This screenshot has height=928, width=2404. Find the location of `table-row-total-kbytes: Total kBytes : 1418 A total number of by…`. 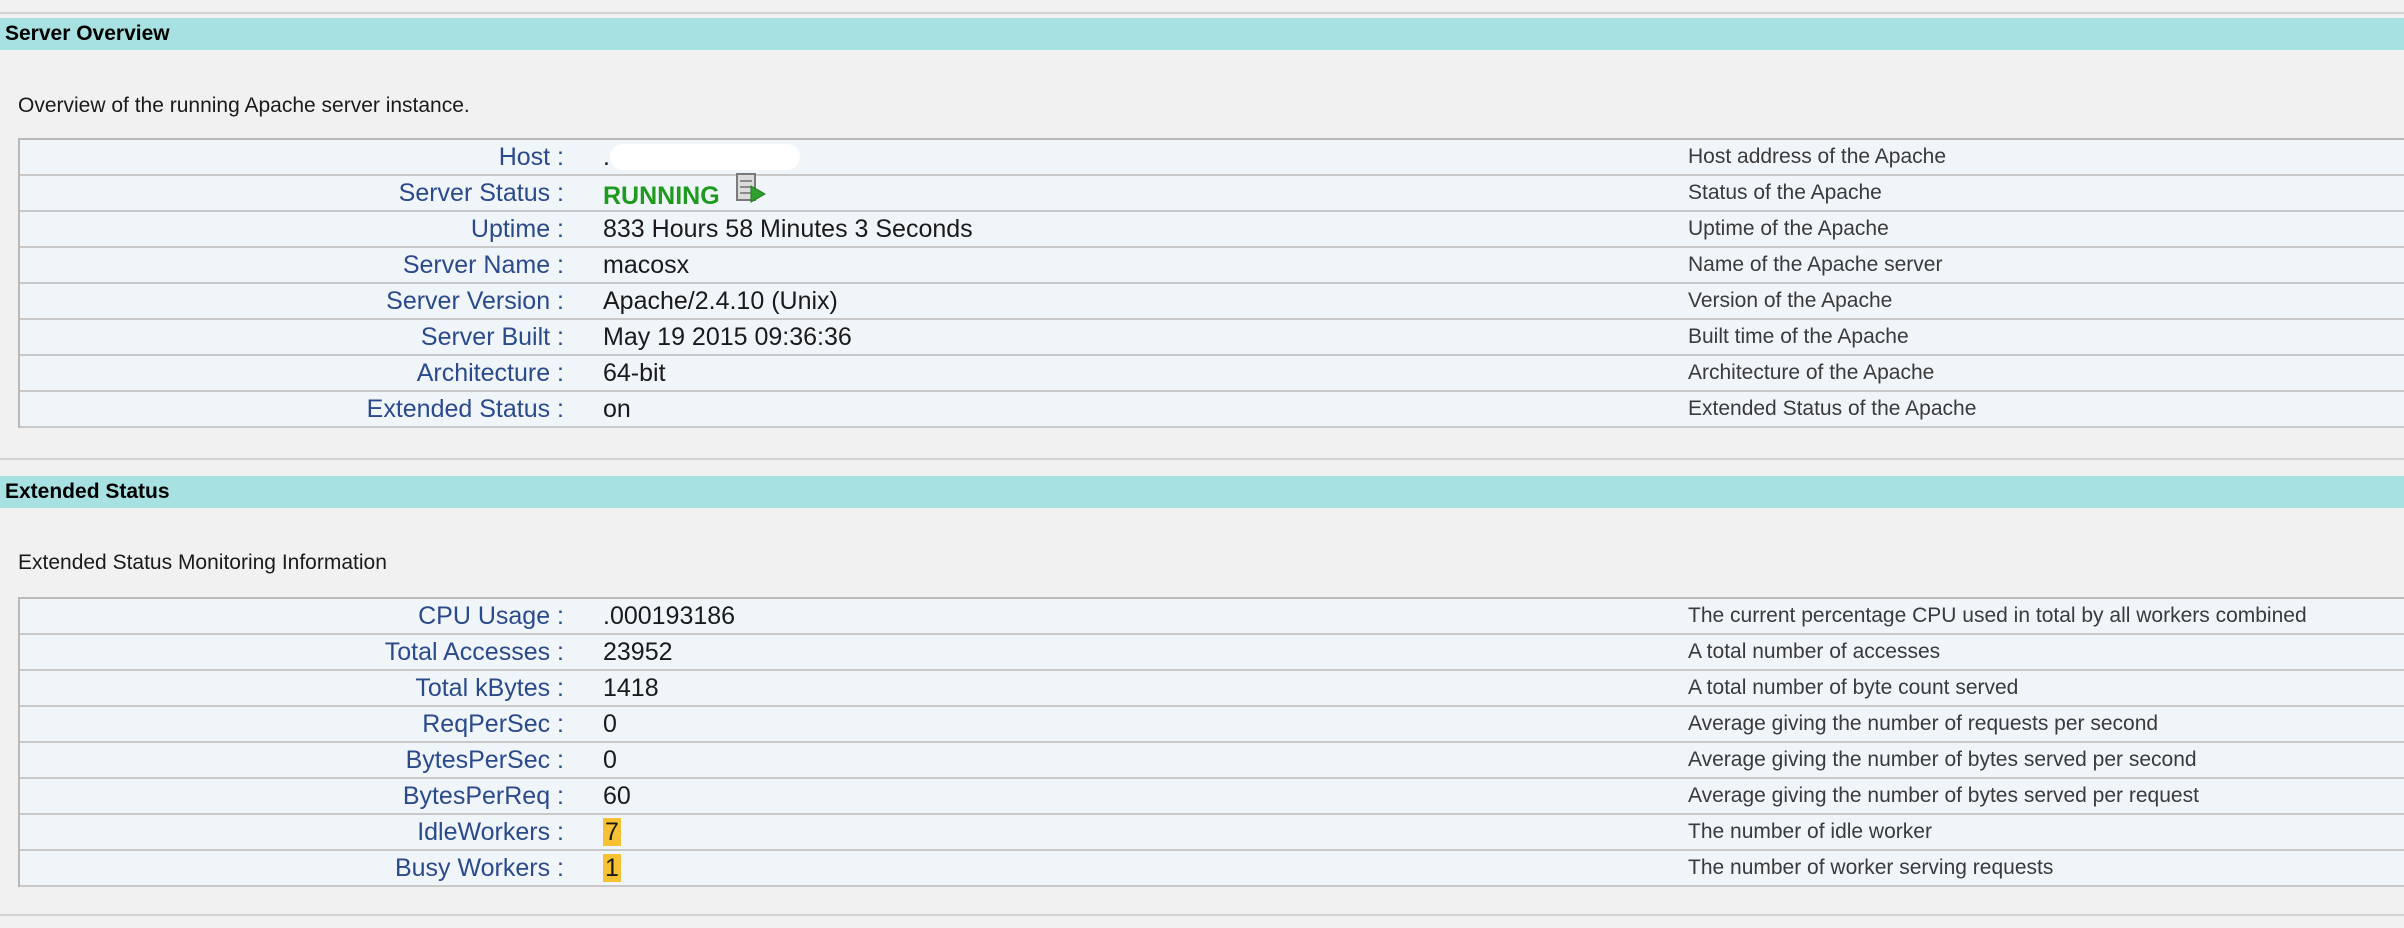

table-row-total-kbytes: Total kBytes : 1418 A total number of by… is located at coordinates (1212, 689).